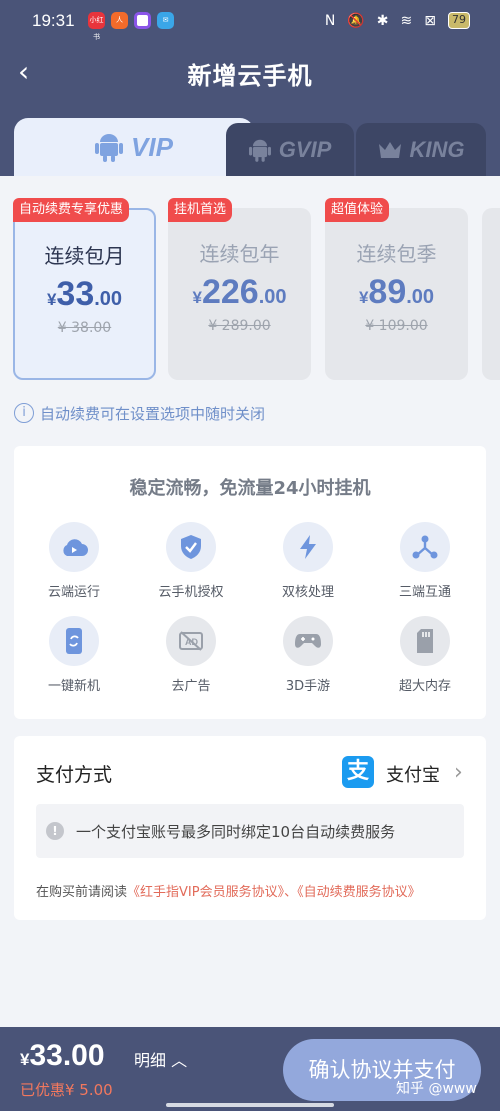 Image resolution: width=500 pixels, height=1111 pixels. What do you see at coordinates (250, 21) in the screenshot?
I see `status-bar: 19:31 小红书 人 ✉ N 🔕 ✱ ≋ ⊠ 79` at bounding box center [250, 21].